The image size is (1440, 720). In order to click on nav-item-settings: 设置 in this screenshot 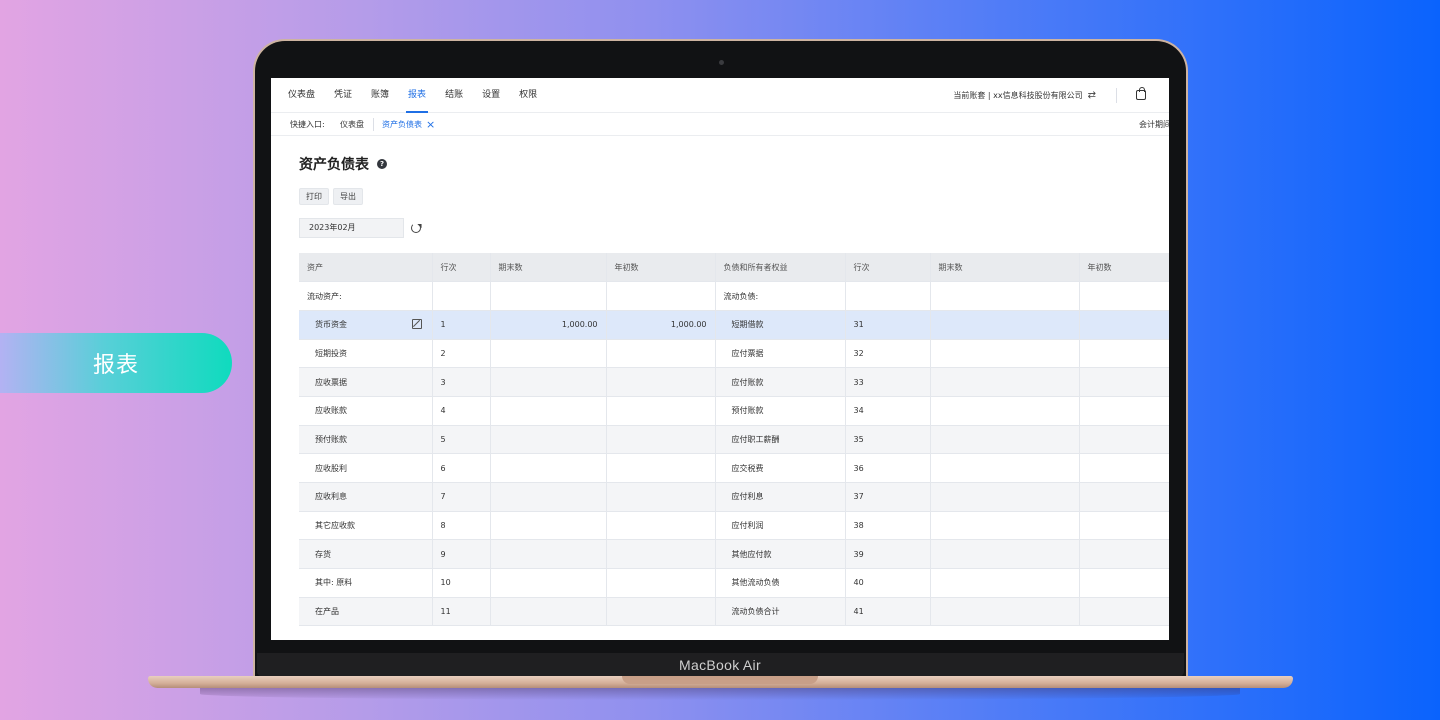, I will do `click(491, 95)`.